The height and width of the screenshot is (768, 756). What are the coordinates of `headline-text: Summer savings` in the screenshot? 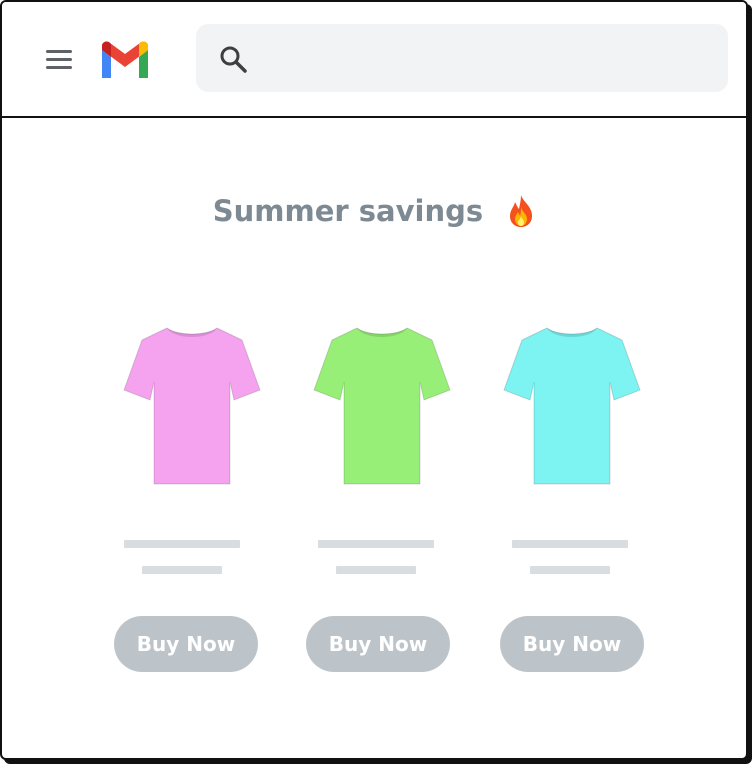 It's located at (348, 211).